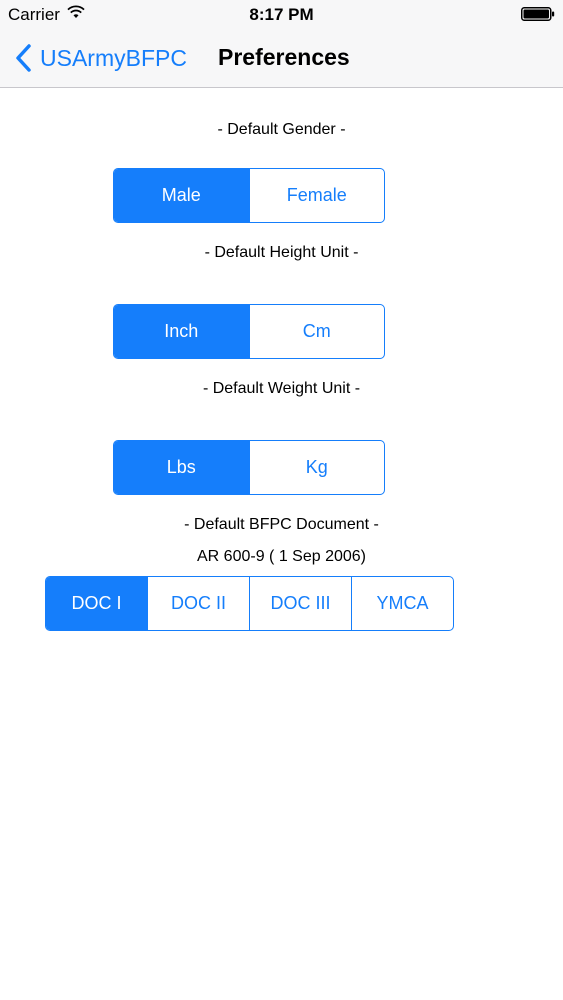 This screenshot has height=1000, width=563. Describe the element at coordinates (281, 388) in the screenshot. I see `weight-section-label: - Default Weight Unit -` at that location.